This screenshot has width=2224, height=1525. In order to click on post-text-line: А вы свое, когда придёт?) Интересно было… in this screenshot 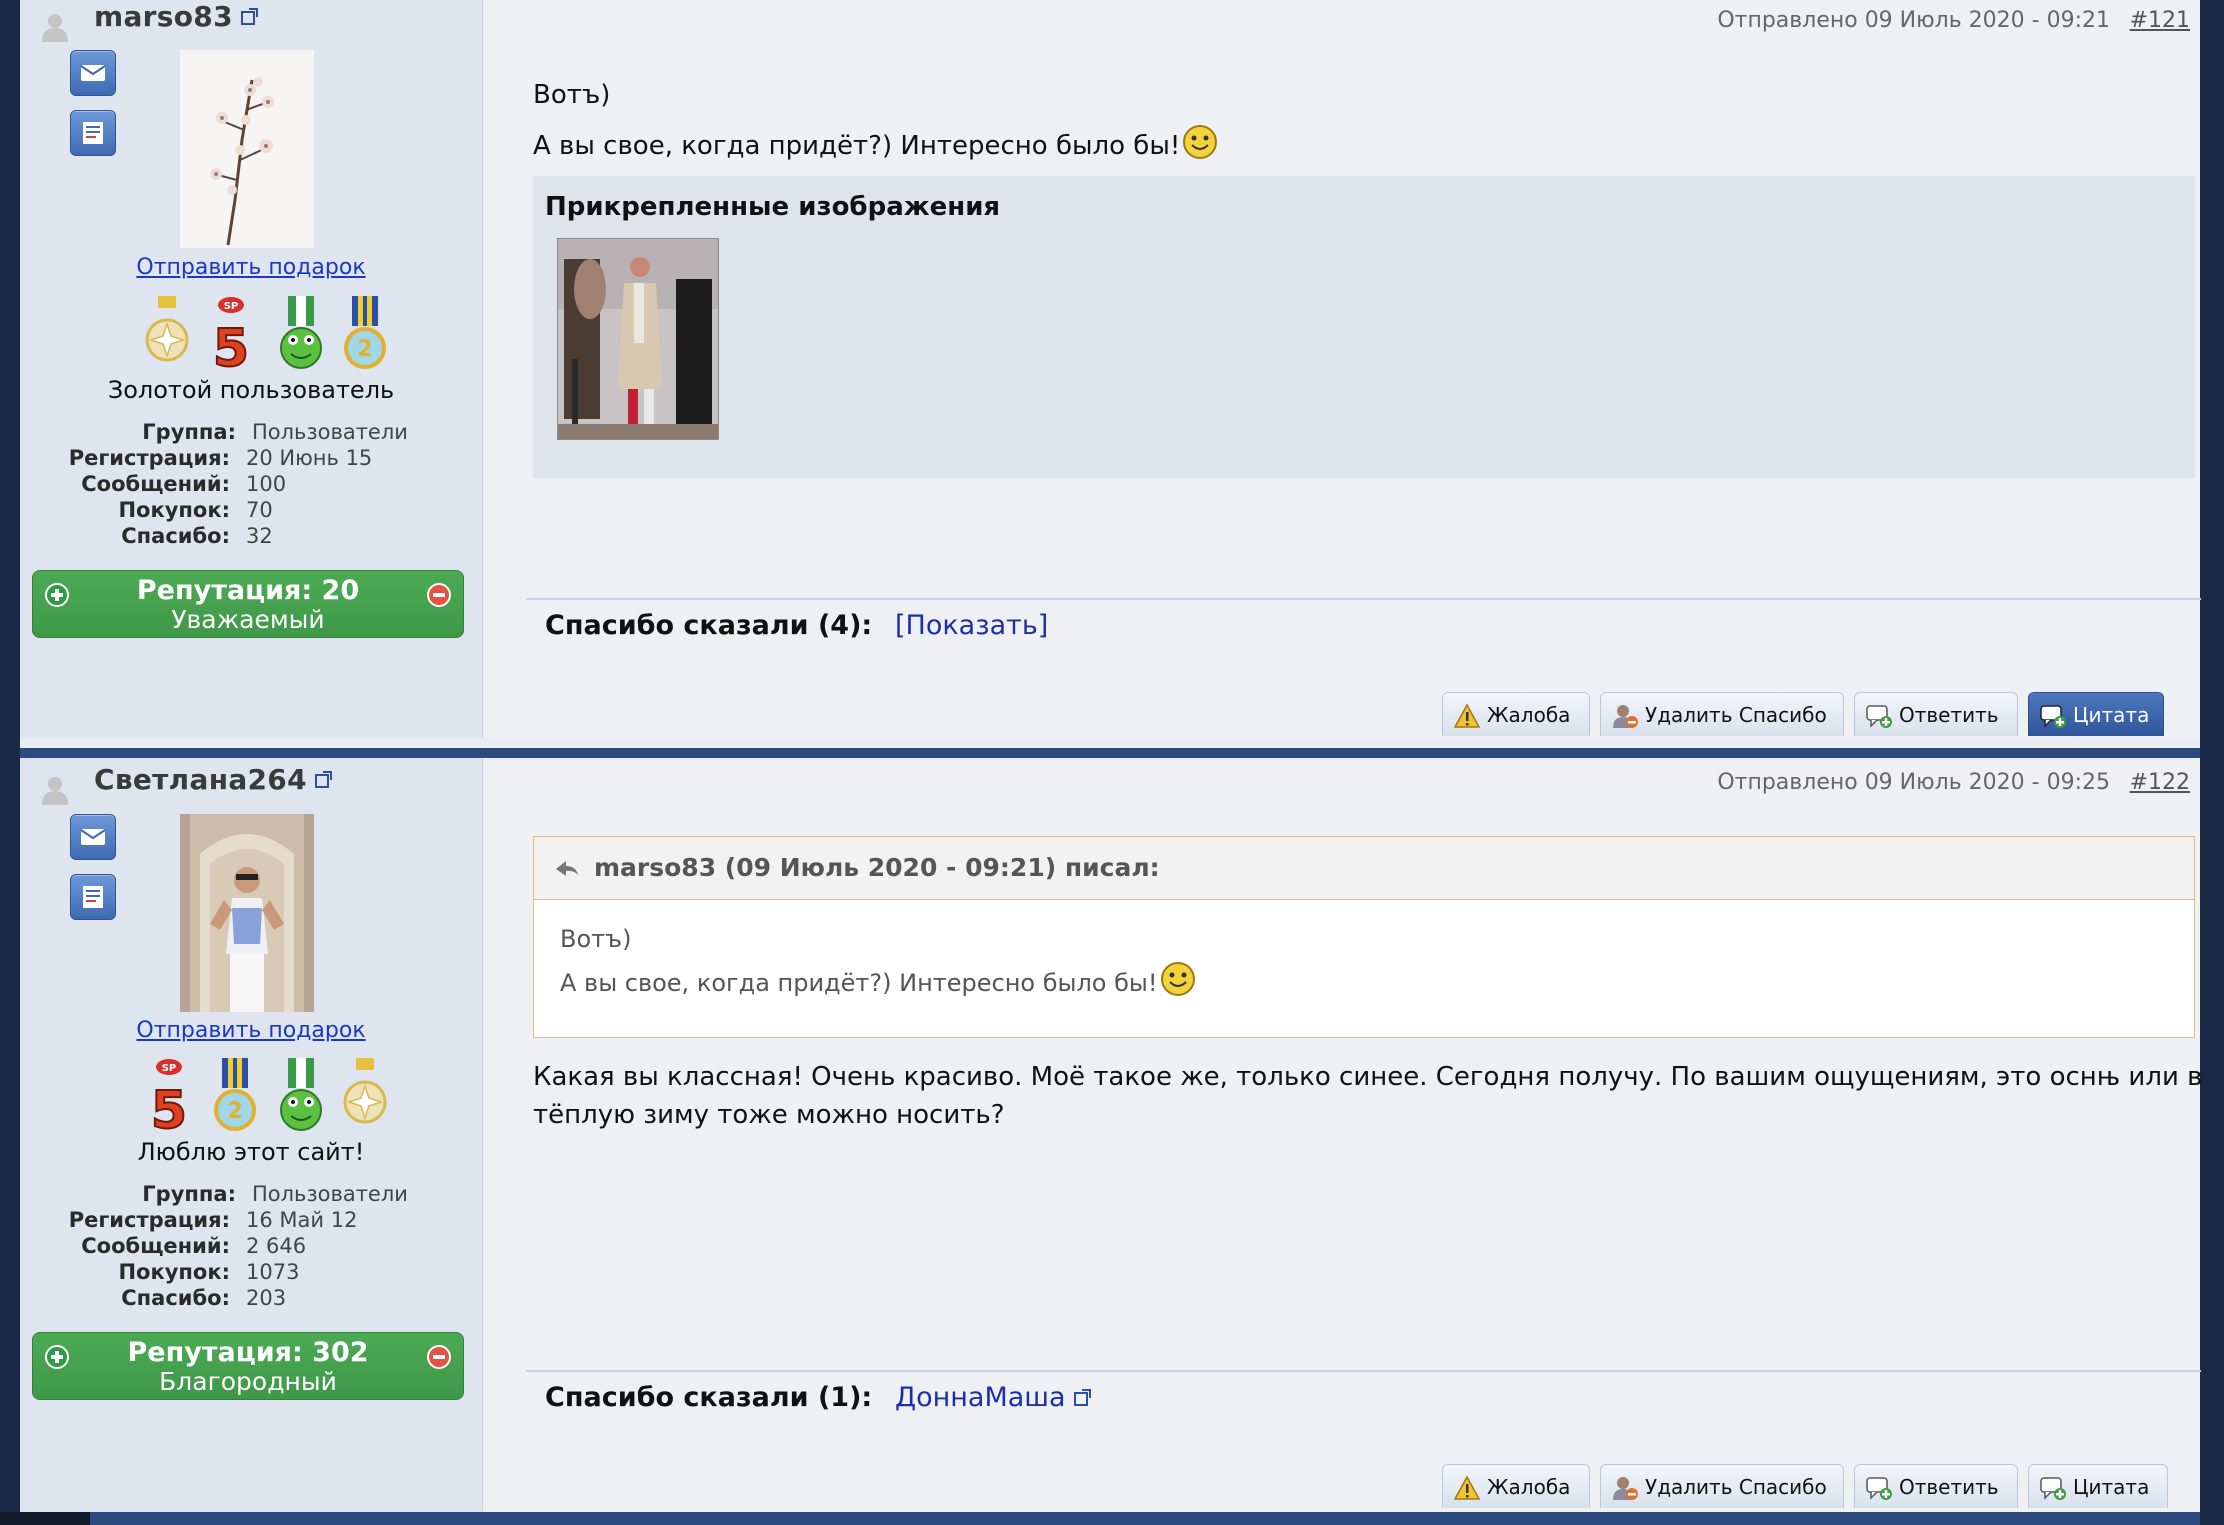, I will do `click(875, 142)`.